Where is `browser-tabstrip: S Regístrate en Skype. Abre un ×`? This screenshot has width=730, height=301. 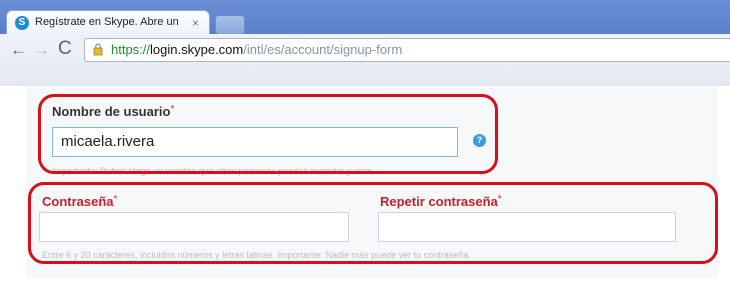 browser-tabstrip: S Regístrate en Skype. Abre un × is located at coordinates (365, 17).